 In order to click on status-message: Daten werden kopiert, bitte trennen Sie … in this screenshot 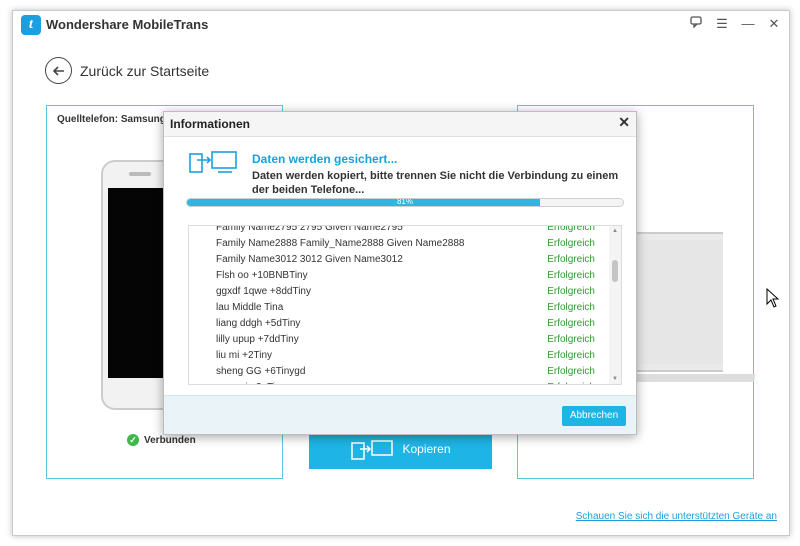, I will do `click(435, 183)`.